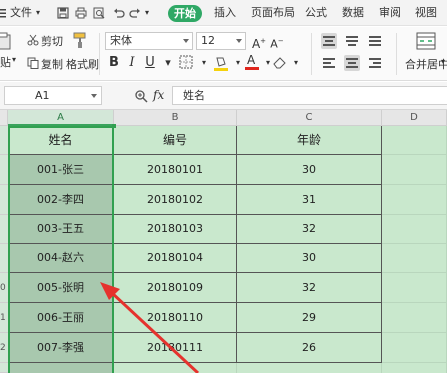  Describe the element at coordinates (175, 140) in the screenshot. I see `table-header-cell: 编号` at that location.